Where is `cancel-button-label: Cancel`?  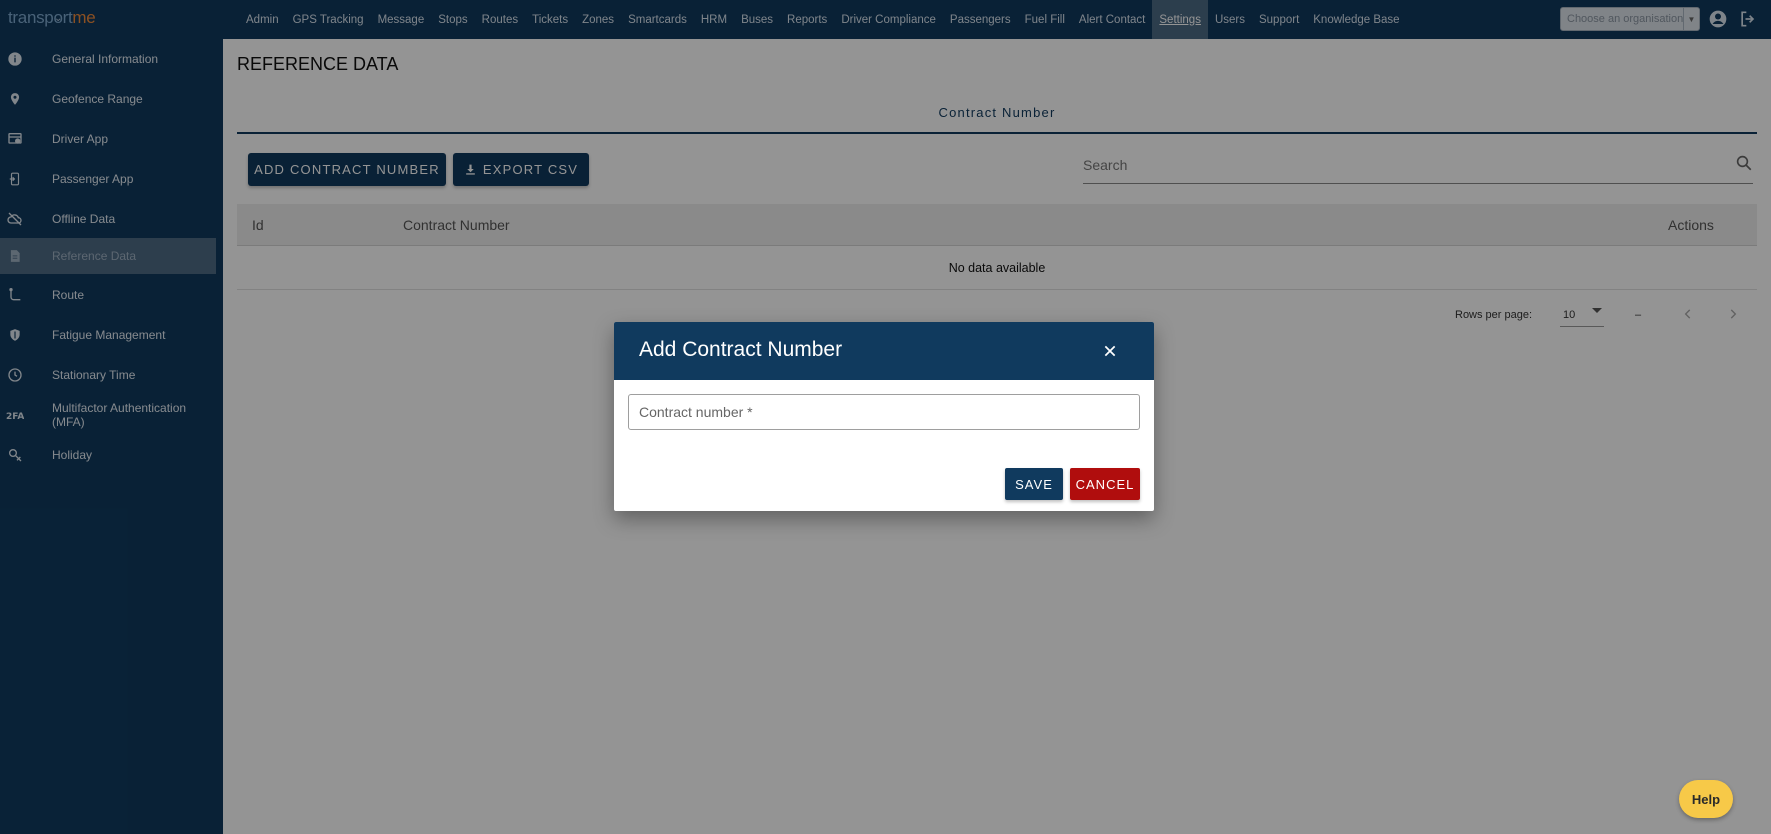 cancel-button-label: Cancel is located at coordinates (1105, 484).